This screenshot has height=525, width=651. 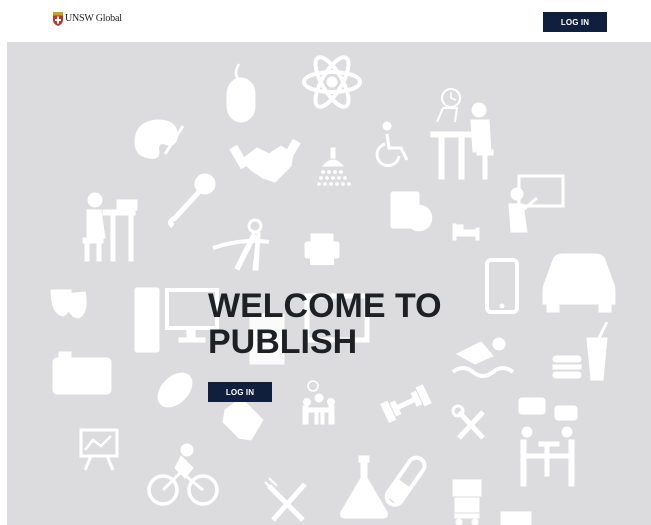 I want to click on camera-icon, so click(x=82, y=373).